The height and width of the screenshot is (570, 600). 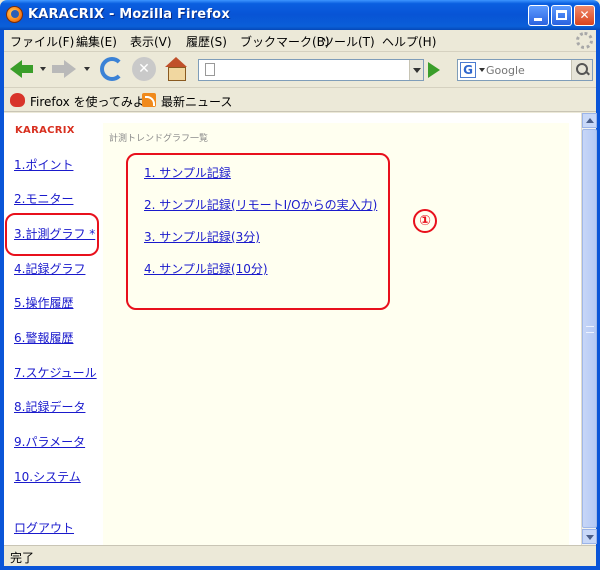 I want to click on window-title: KARACRIX - Mozilla Firefox, so click(x=129, y=14).